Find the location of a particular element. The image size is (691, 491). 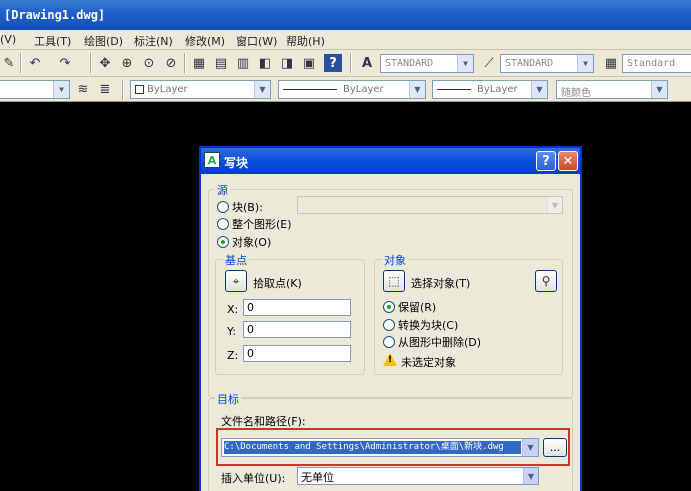

menu-modify: 修改(M) is located at coordinates (205, 41).